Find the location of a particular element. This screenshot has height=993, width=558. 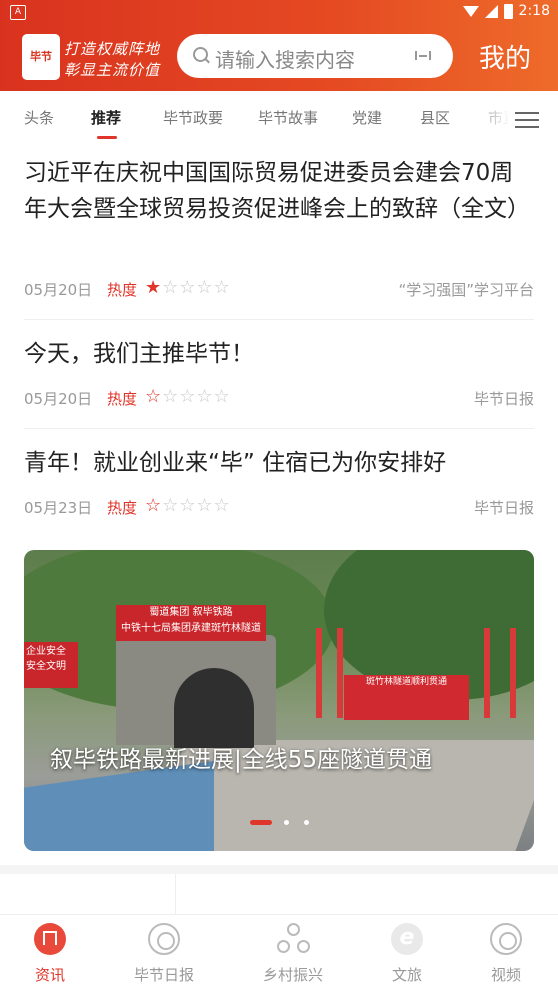

app-header: A 2:18 毕节 打造权威阵地 彰显主流价值 请输入搜索内容 我的 is located at coordinates (279, 45).